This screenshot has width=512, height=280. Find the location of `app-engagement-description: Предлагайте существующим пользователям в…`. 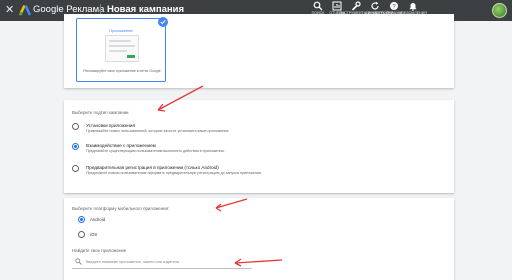

app-engagement-description: Предлагайте существующим пользователям в… is located at coordinates (155, 151).